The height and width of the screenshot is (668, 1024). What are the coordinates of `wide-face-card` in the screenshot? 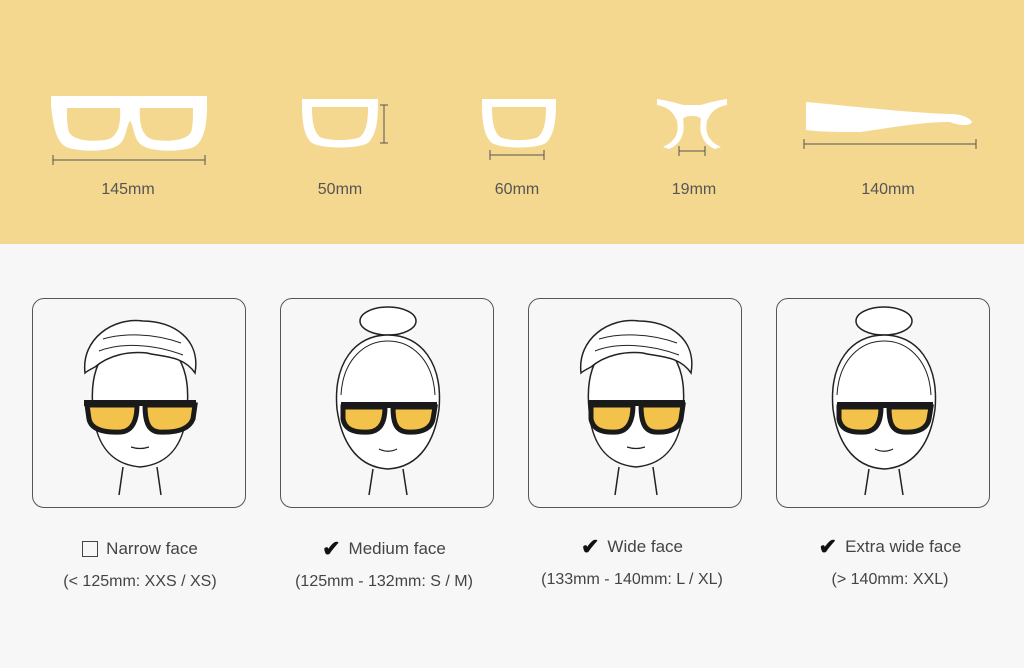 It's located at (635, 403).